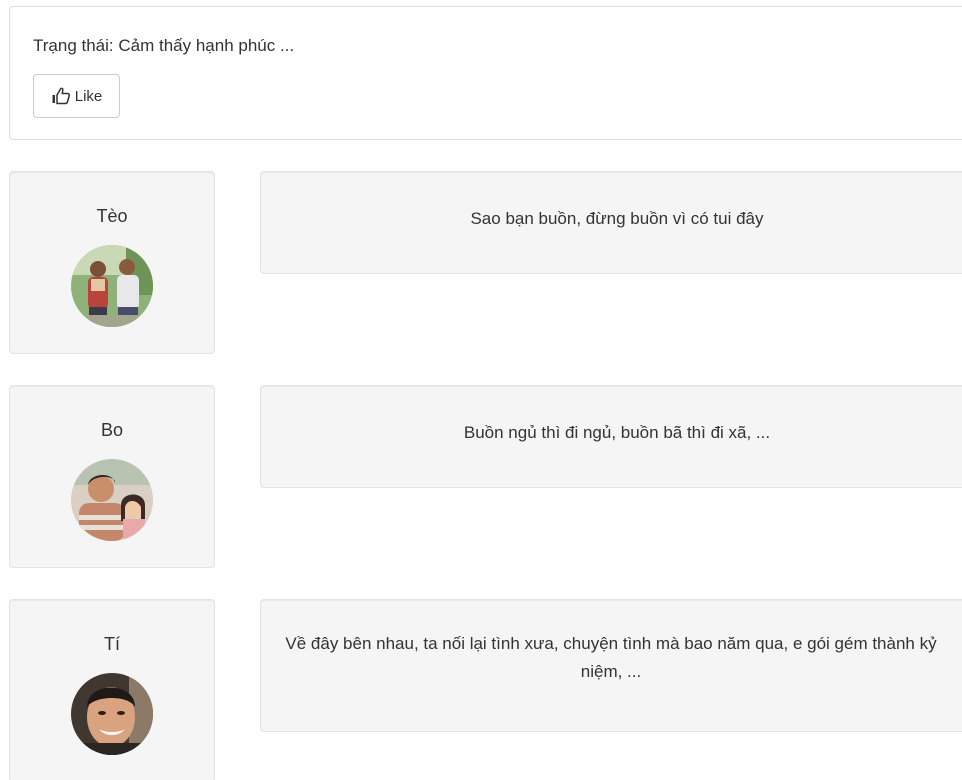 Image resolution: width=962 pixels, height=780 pixels. What do you see at coordinates (112, 216) in the screenshot?
I see `user-name: Tèo` at bounding box center [112, 216].